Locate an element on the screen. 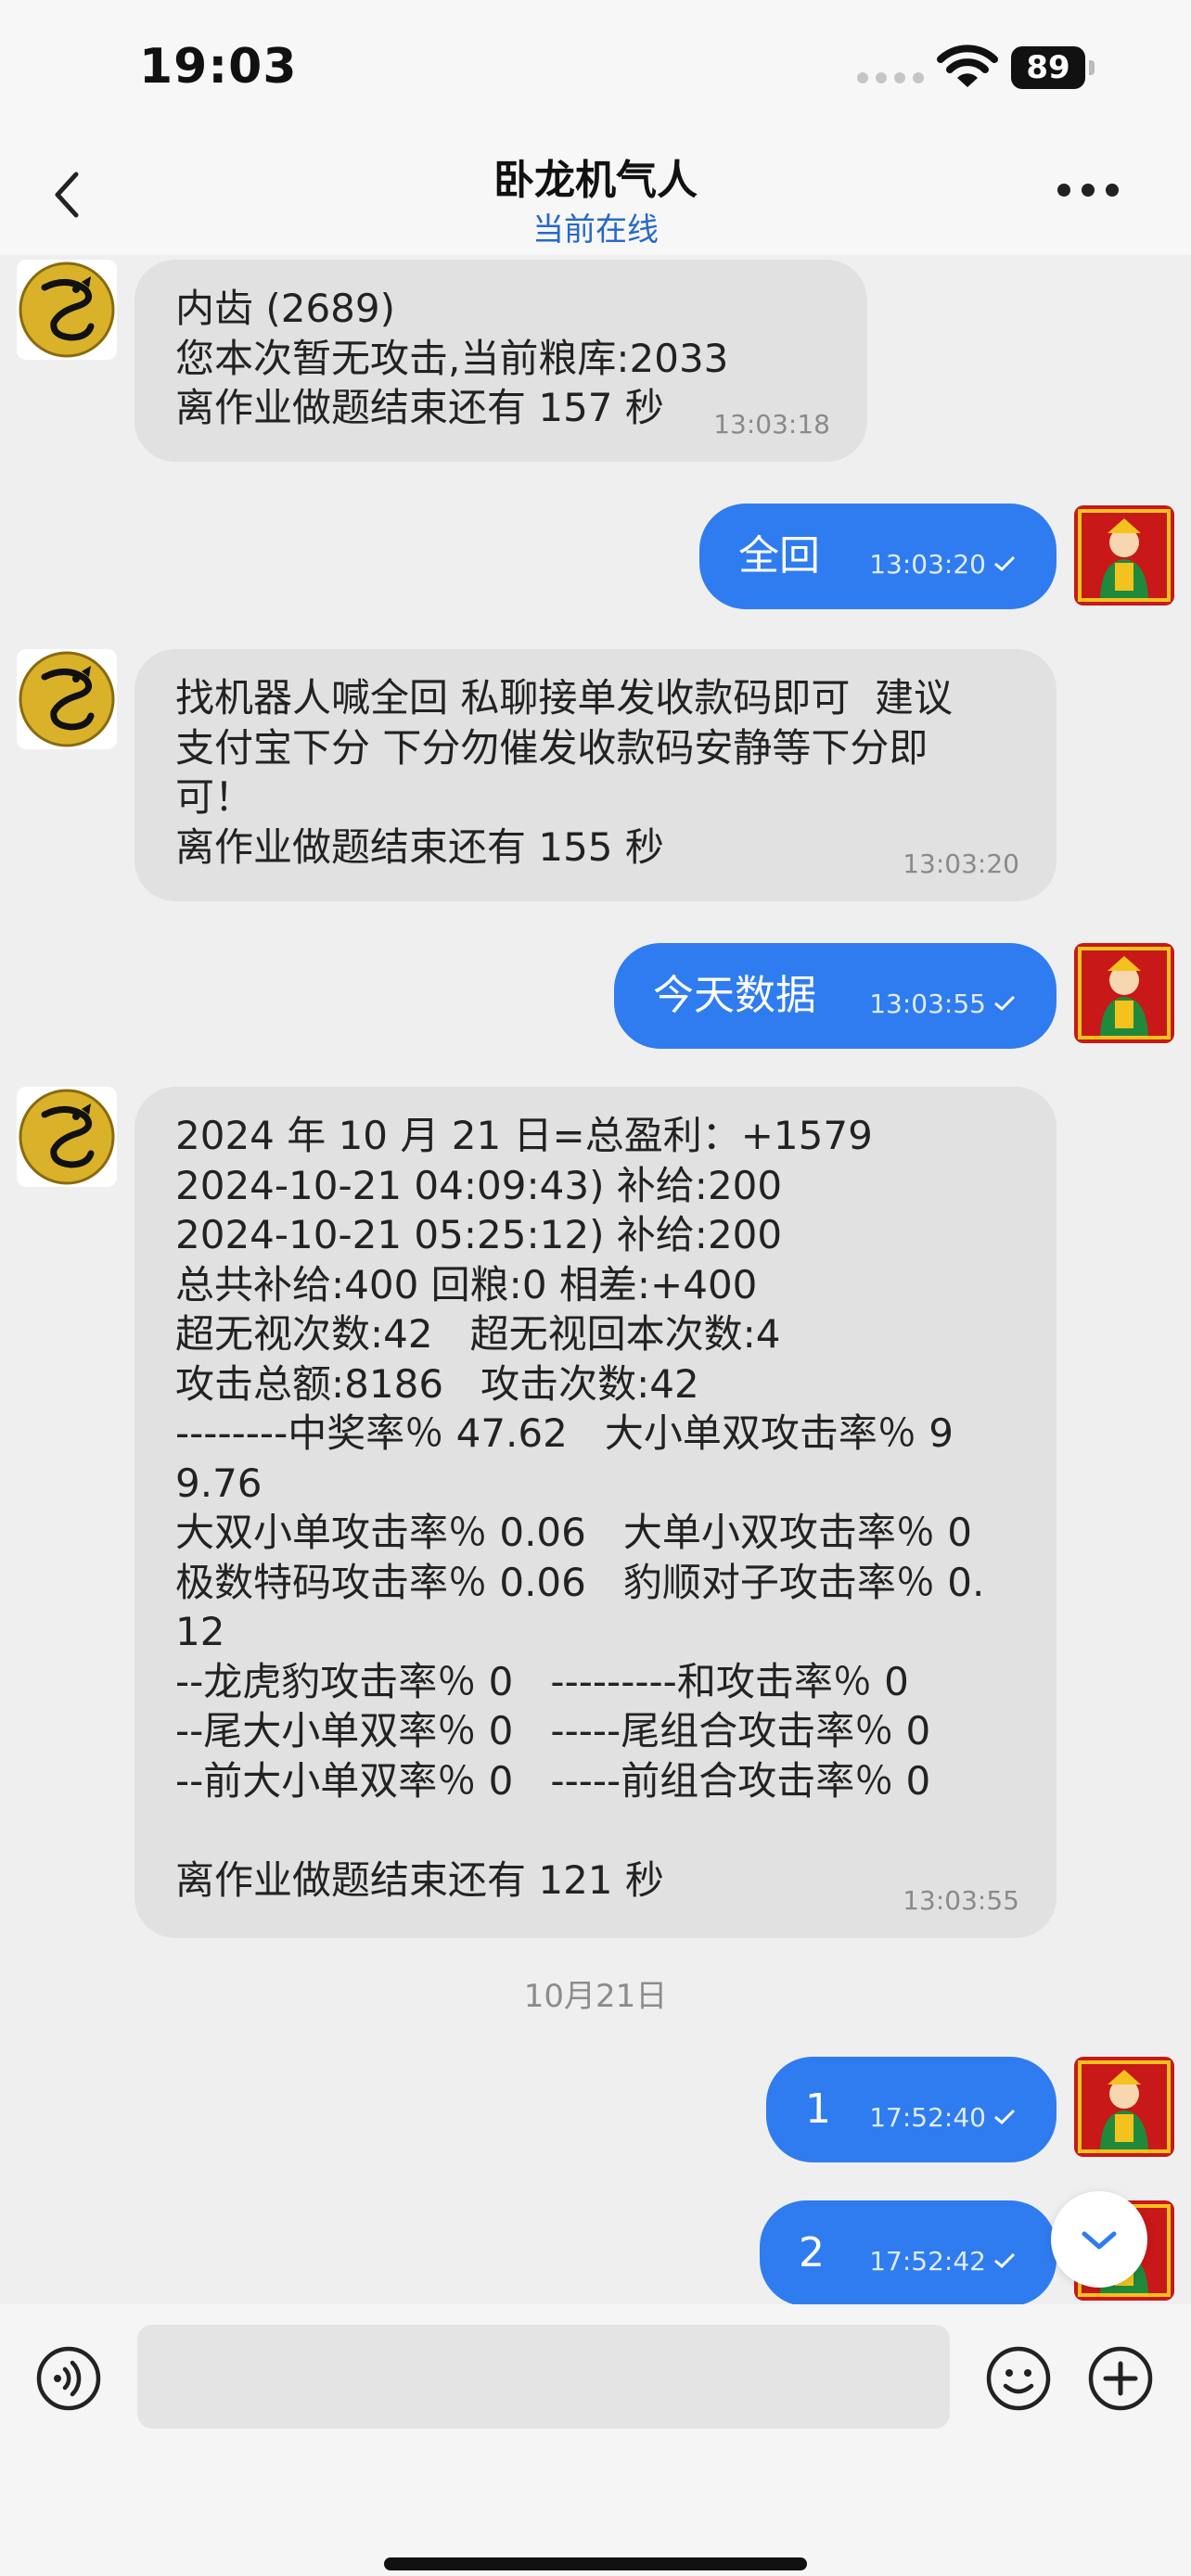  message-line is located at coordinates (595, 1830).